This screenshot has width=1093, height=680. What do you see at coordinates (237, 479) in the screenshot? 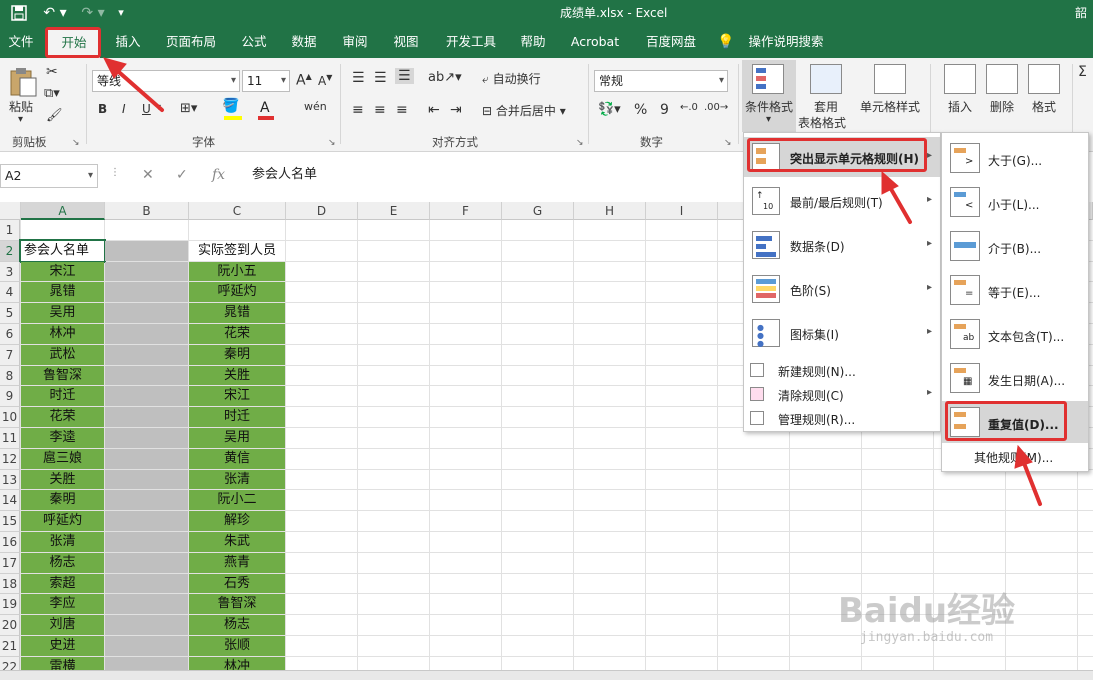
I see `cell-c-name: 张清` at bounding box center [237, 479].